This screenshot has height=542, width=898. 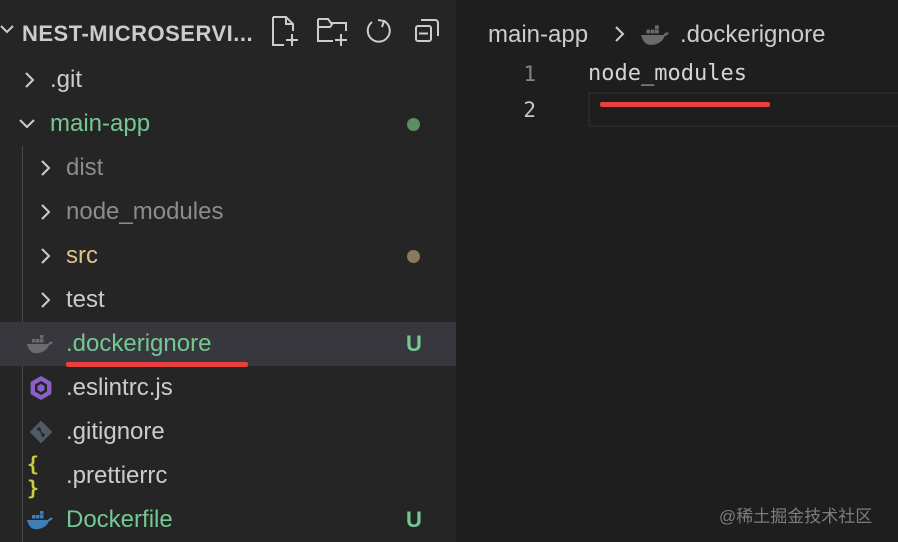 What do you see at coordinates (228, 168) in the screenshot?
I see `tree-item-dist: dist` at bounding box center [228, 168].